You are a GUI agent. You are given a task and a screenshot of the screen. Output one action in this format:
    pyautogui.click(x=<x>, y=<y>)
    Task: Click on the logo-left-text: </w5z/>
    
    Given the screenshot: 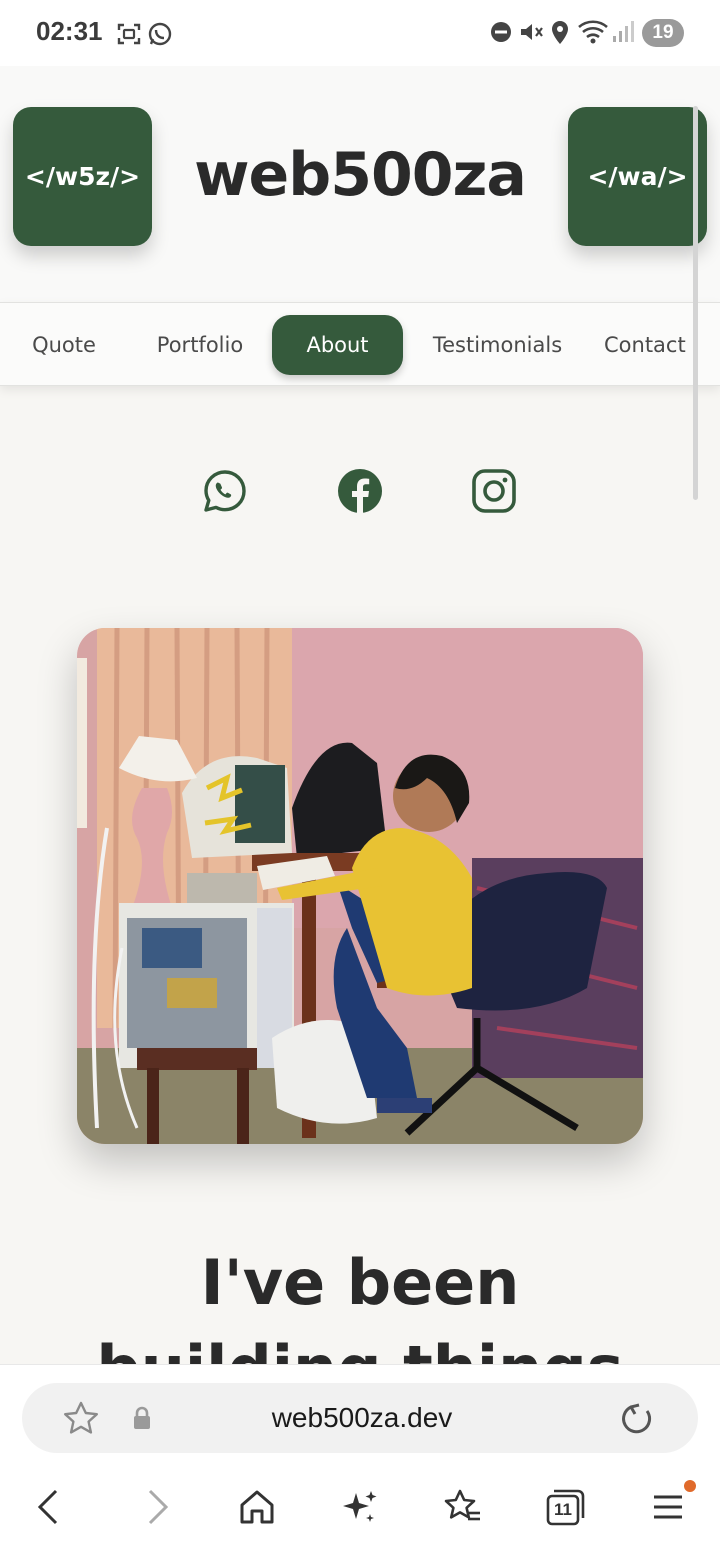 What is the action you would take?
    pyautogui.click(x=82, y=176)
    